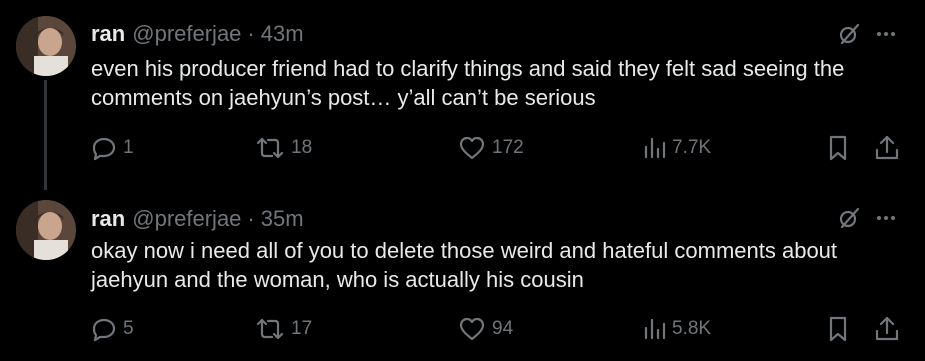  Describe the element at coordinates (491, 148) in the screenshot. I see `like-button: 172` at that location.